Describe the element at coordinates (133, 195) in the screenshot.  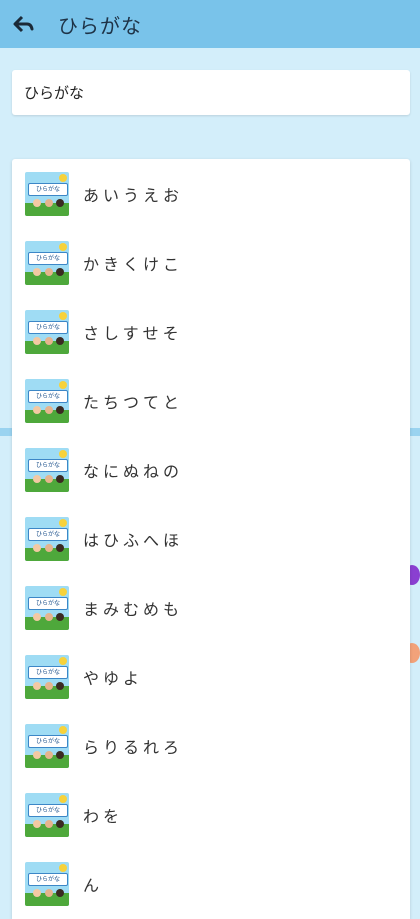
I see `list-item-label: あいうえお` at that location.